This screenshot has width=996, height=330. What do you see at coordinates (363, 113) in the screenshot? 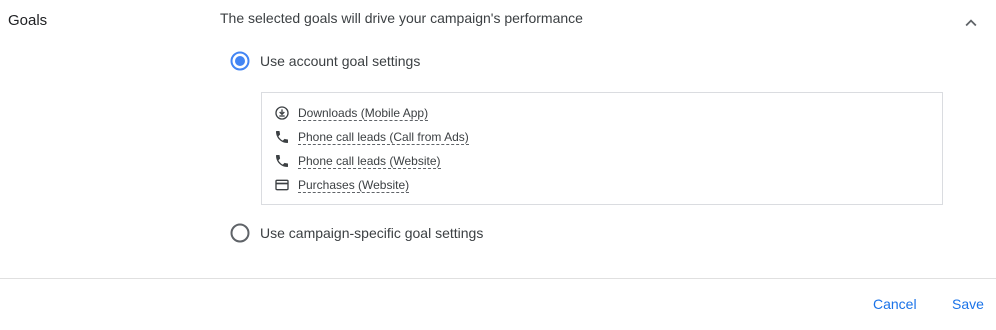
I see `goal-label-downloads: Downloads (Mobile App)` at bounding box center [363, 113].